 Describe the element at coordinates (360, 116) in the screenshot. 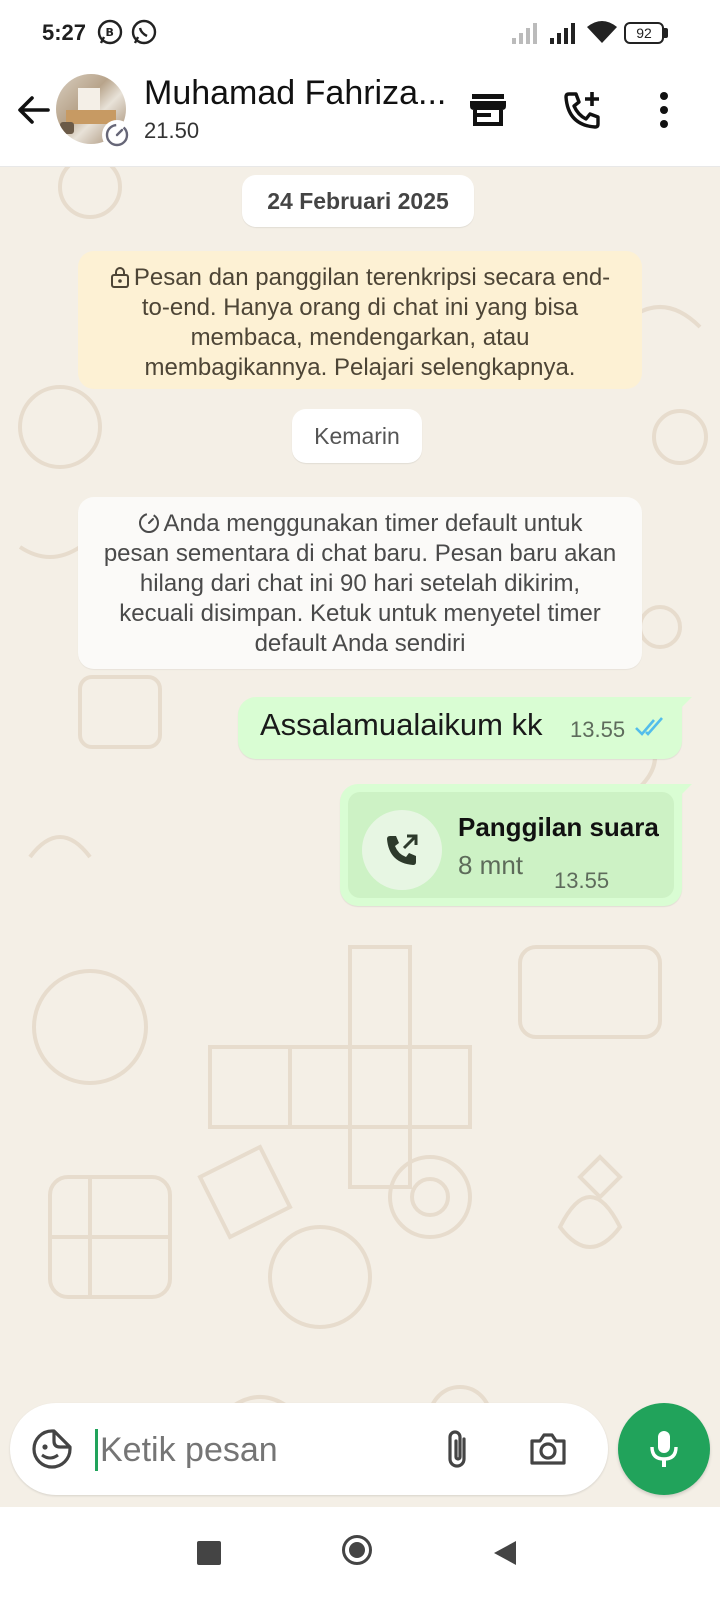

I see `chat-header: Muhamad Fahriza... 21.50` at that location.